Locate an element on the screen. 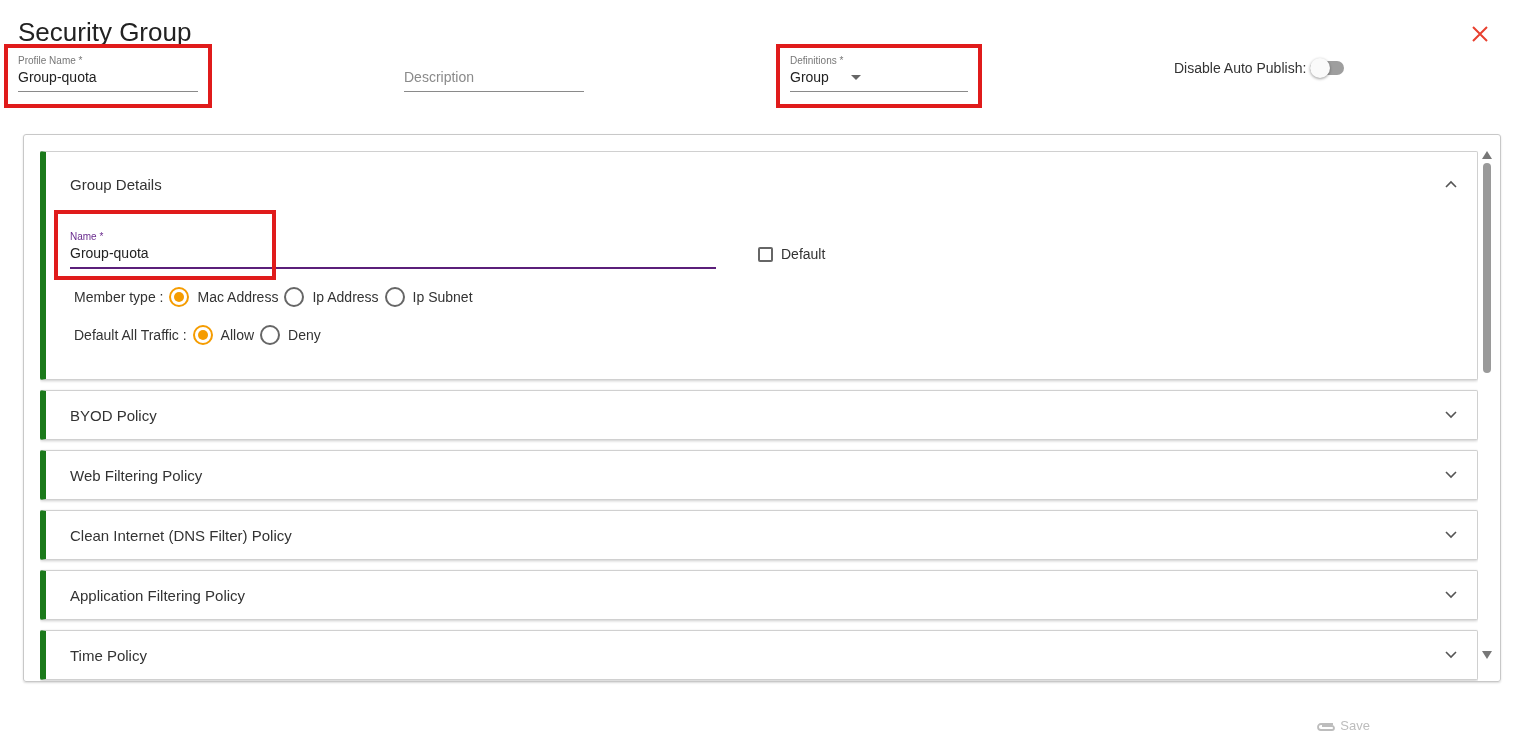 The height and width of the screenshot is (752, 1522). close-button is located at coordinates (1480, 34).